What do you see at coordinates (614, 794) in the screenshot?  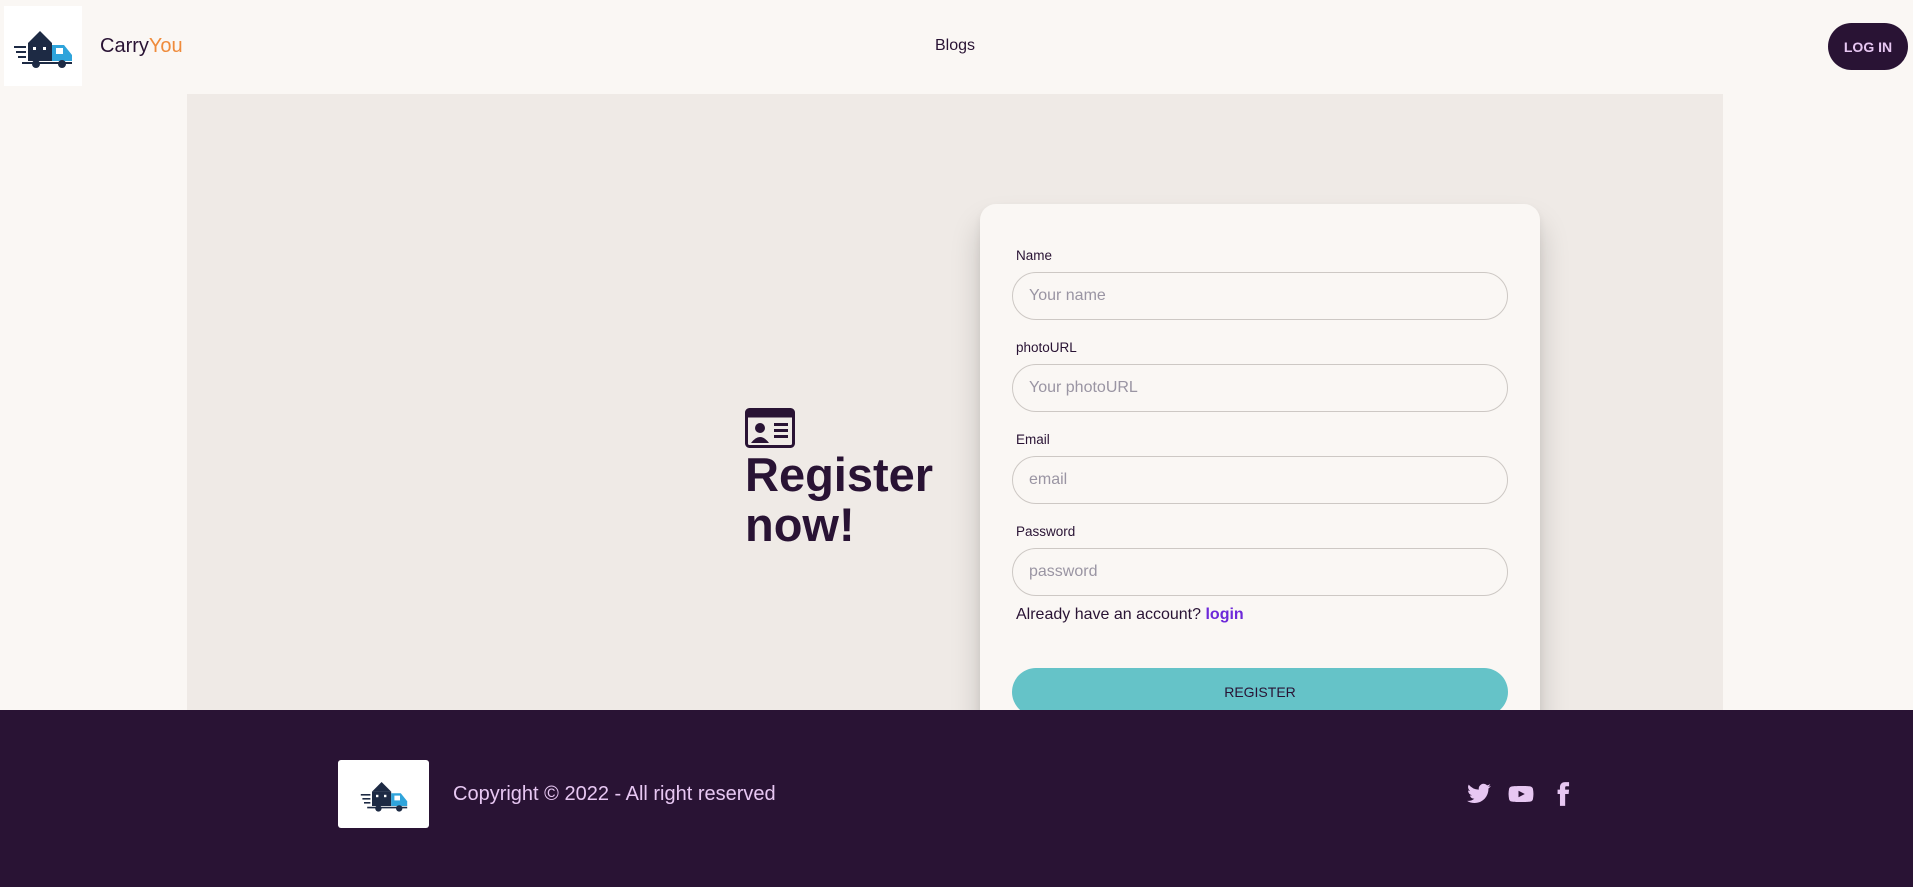 I see `copyright-text: Copyright © 2022 - All right reserved` at bounding box center [614, 794].